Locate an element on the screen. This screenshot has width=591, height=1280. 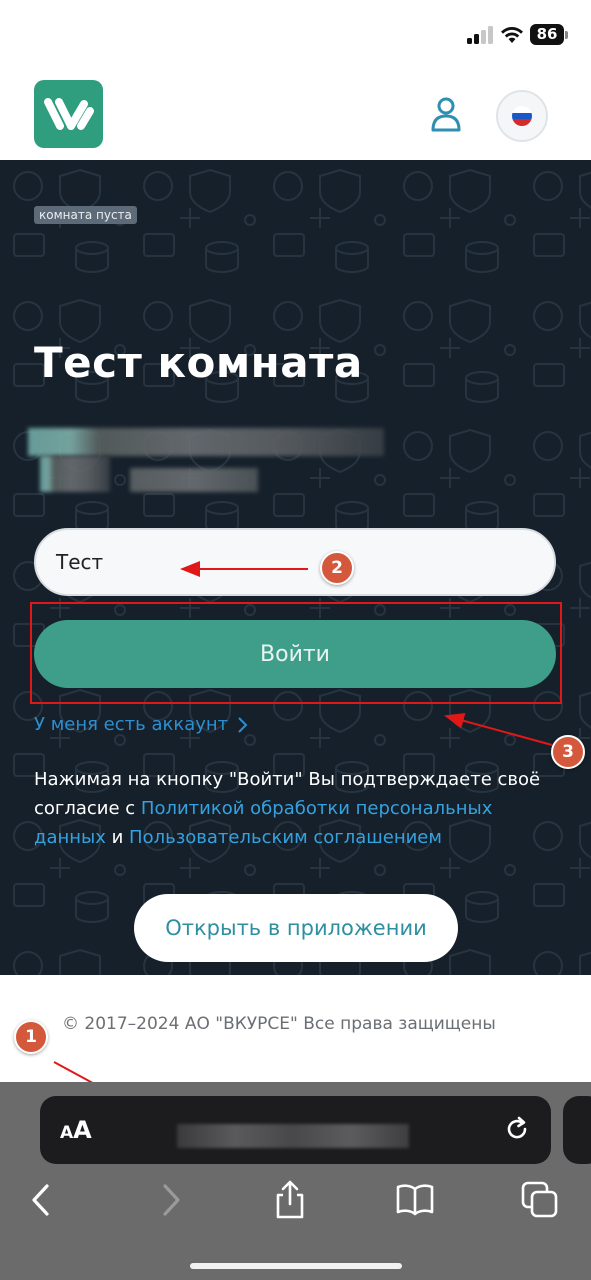
have-account-label: У меня есть аккаунт is located at coordinates (131, 724).